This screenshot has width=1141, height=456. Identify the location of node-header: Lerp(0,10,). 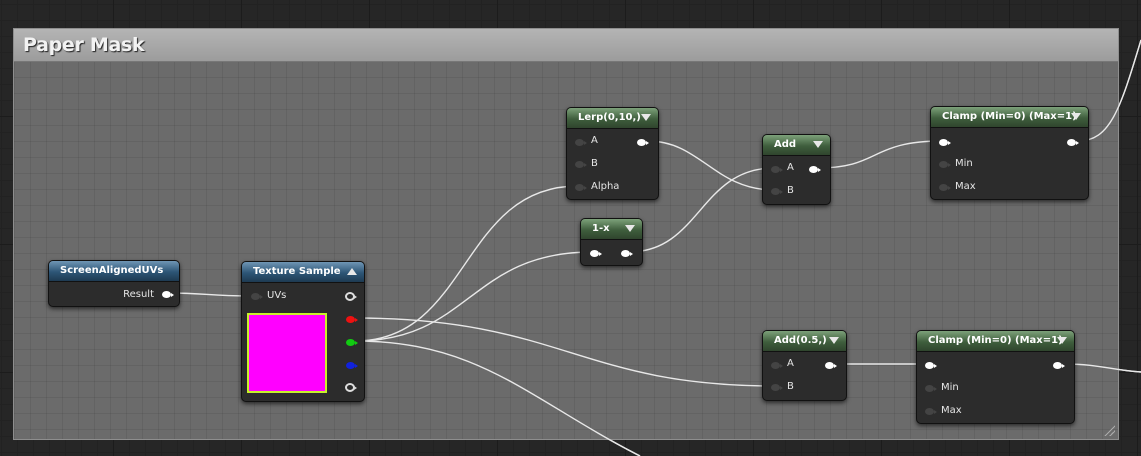
(612, 118).